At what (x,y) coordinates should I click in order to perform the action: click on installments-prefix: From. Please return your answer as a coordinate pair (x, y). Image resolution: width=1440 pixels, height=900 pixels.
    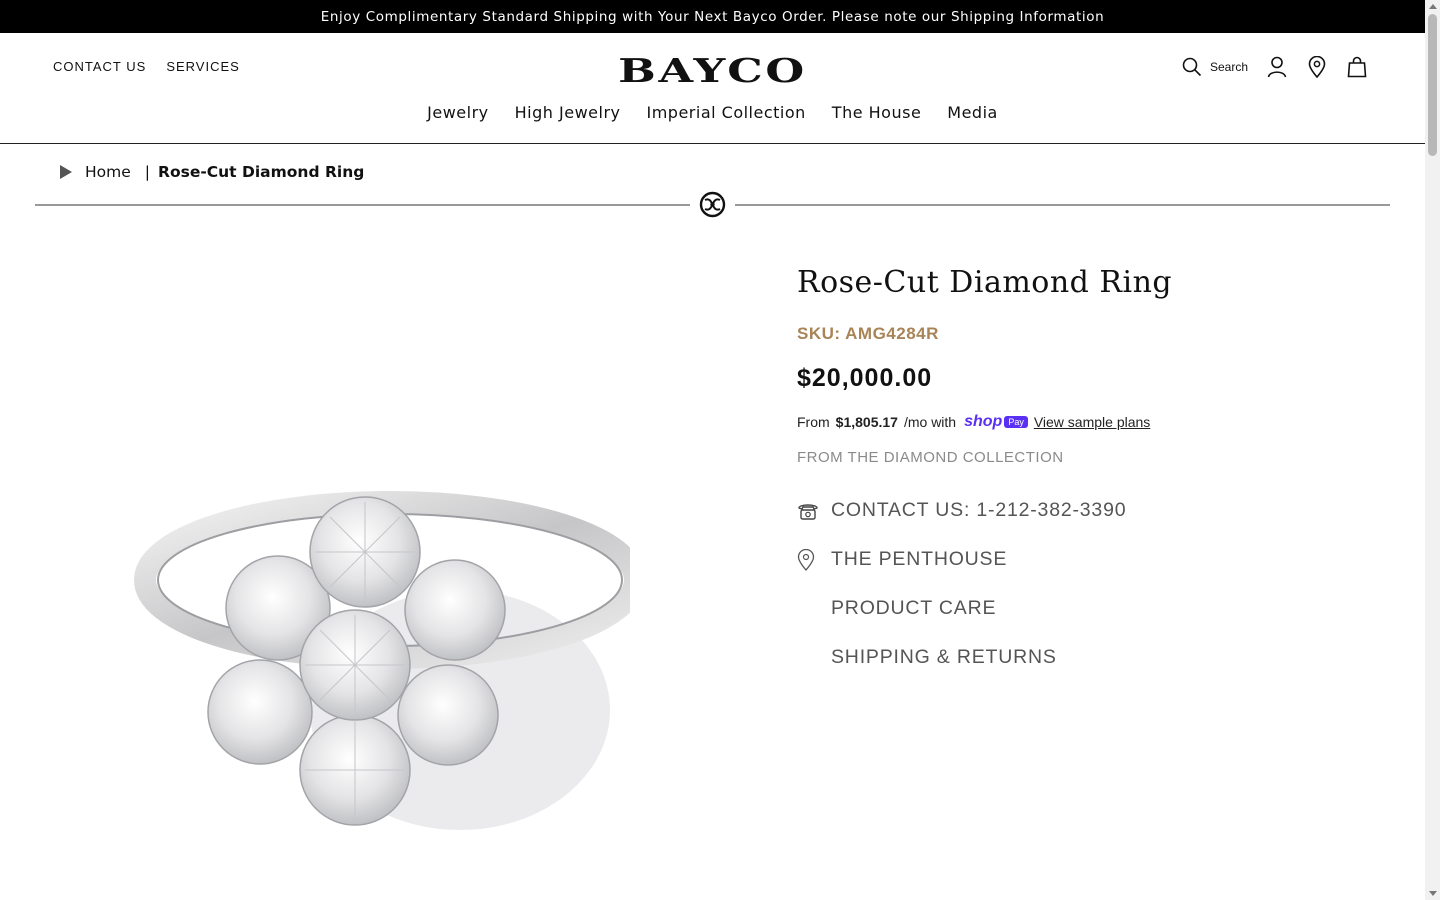
    Looking at the image, I should click on (813, 422).